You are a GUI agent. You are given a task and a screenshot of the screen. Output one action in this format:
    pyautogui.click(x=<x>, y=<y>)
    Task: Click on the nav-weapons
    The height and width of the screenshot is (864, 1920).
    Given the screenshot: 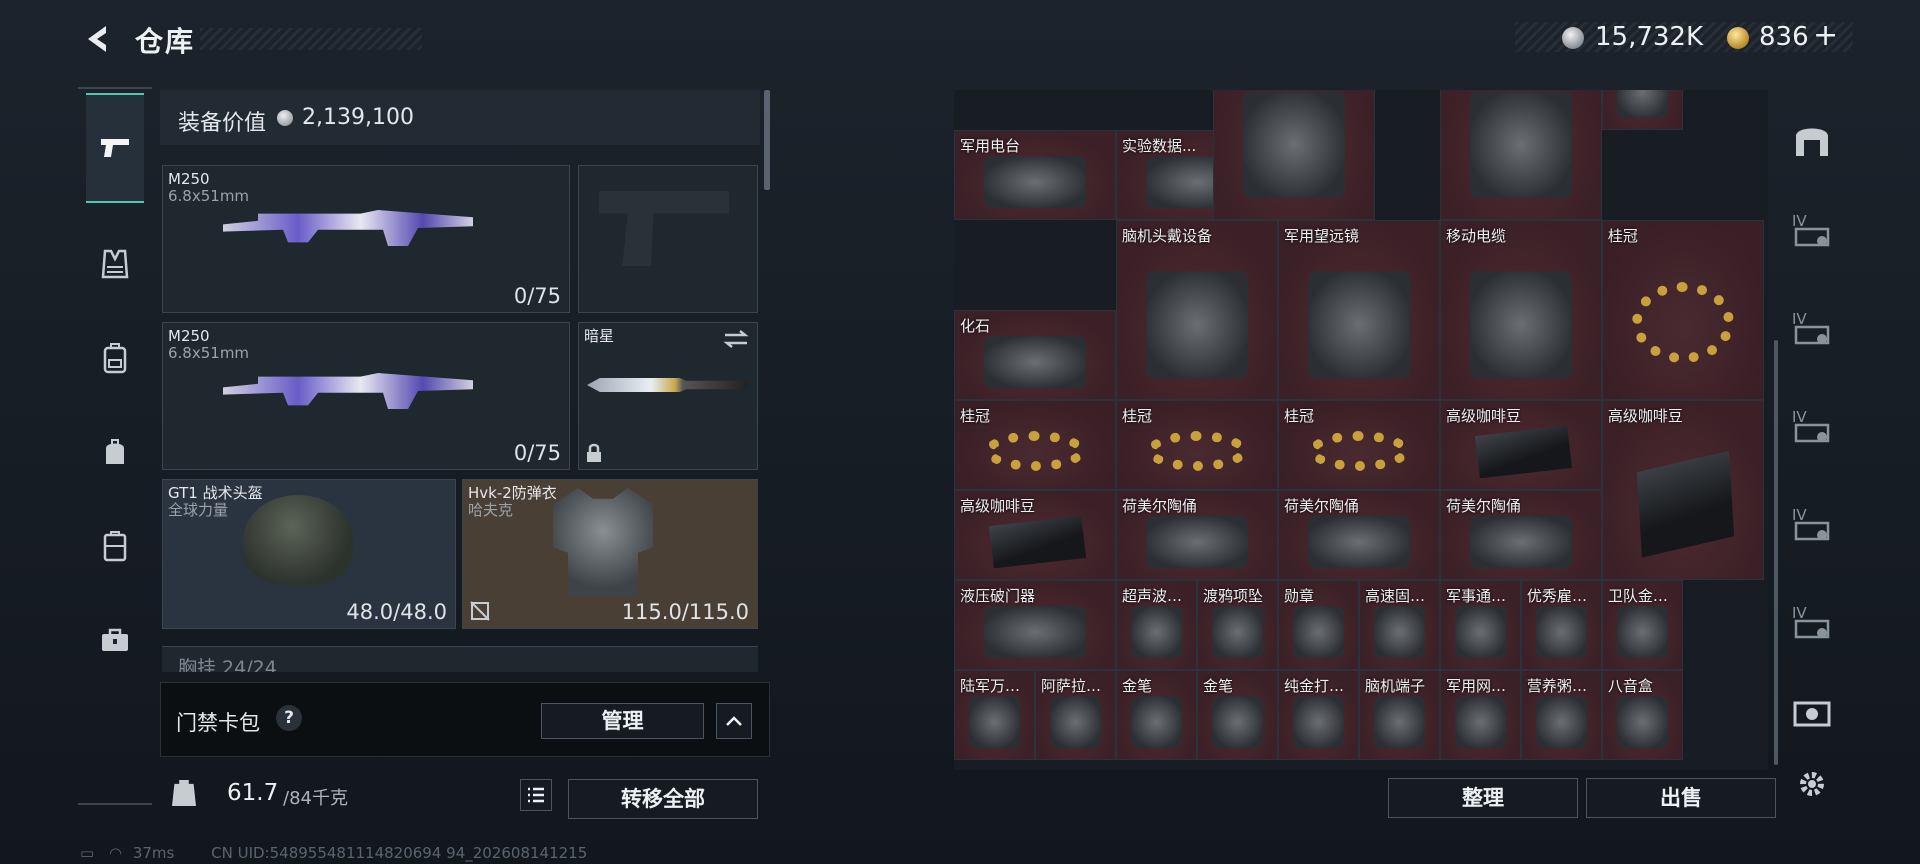 What is the action you would take?
    pyautogui.click(x=115, y=148)
    